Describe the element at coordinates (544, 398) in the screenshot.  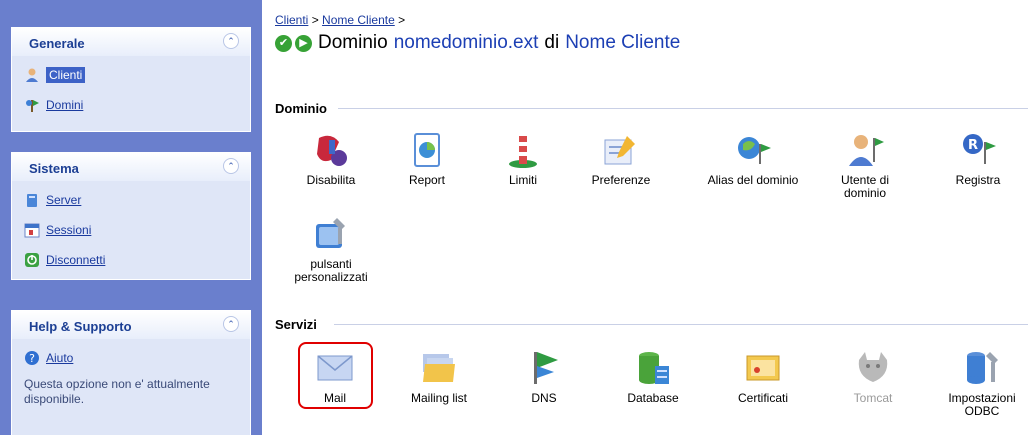
I see `tool-label: DNS` at that location.